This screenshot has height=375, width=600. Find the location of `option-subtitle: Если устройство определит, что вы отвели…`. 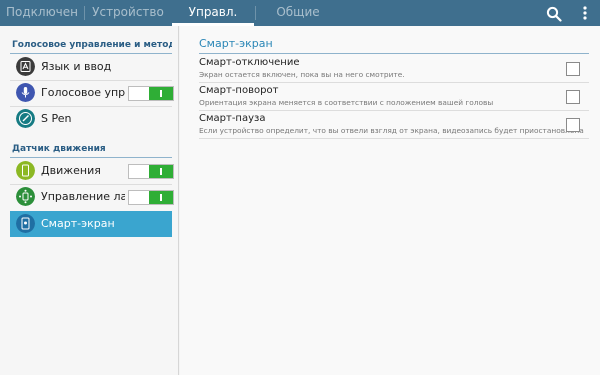

option-subtitle: Если устройство определит, что вы отвели… is located at coordinates (391, 130).